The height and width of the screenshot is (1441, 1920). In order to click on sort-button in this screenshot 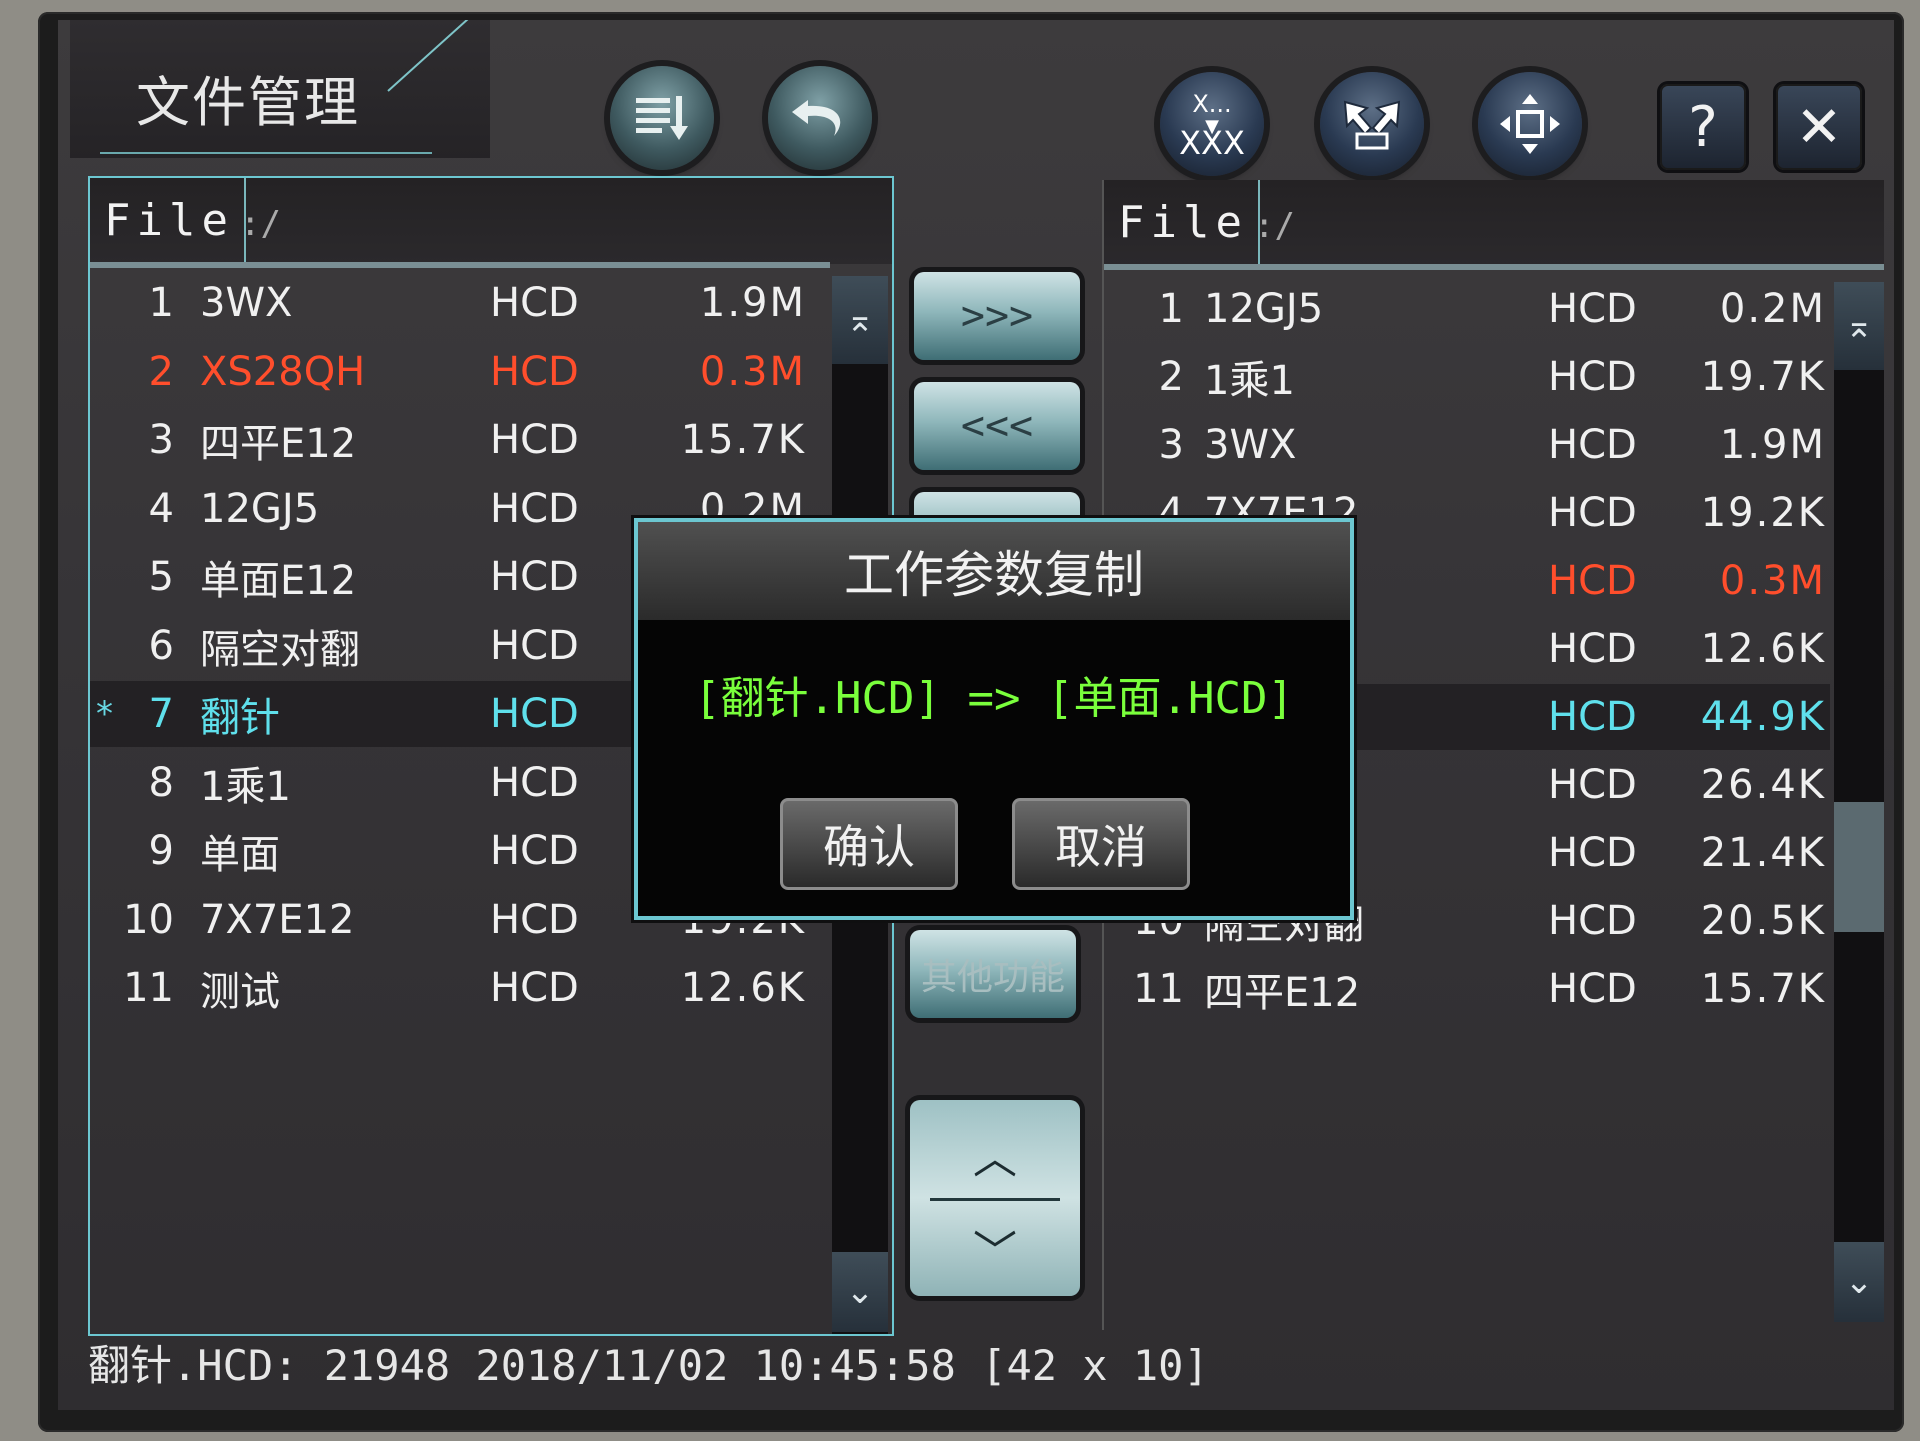, I will do `click(662, 118)`.